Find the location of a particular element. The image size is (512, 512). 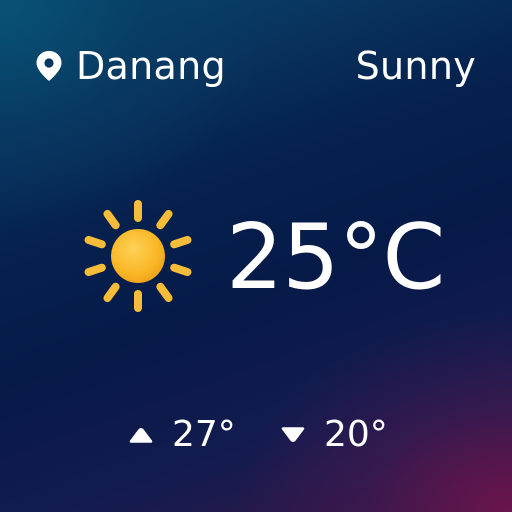

sun-core is located at coordinates (138, 256).